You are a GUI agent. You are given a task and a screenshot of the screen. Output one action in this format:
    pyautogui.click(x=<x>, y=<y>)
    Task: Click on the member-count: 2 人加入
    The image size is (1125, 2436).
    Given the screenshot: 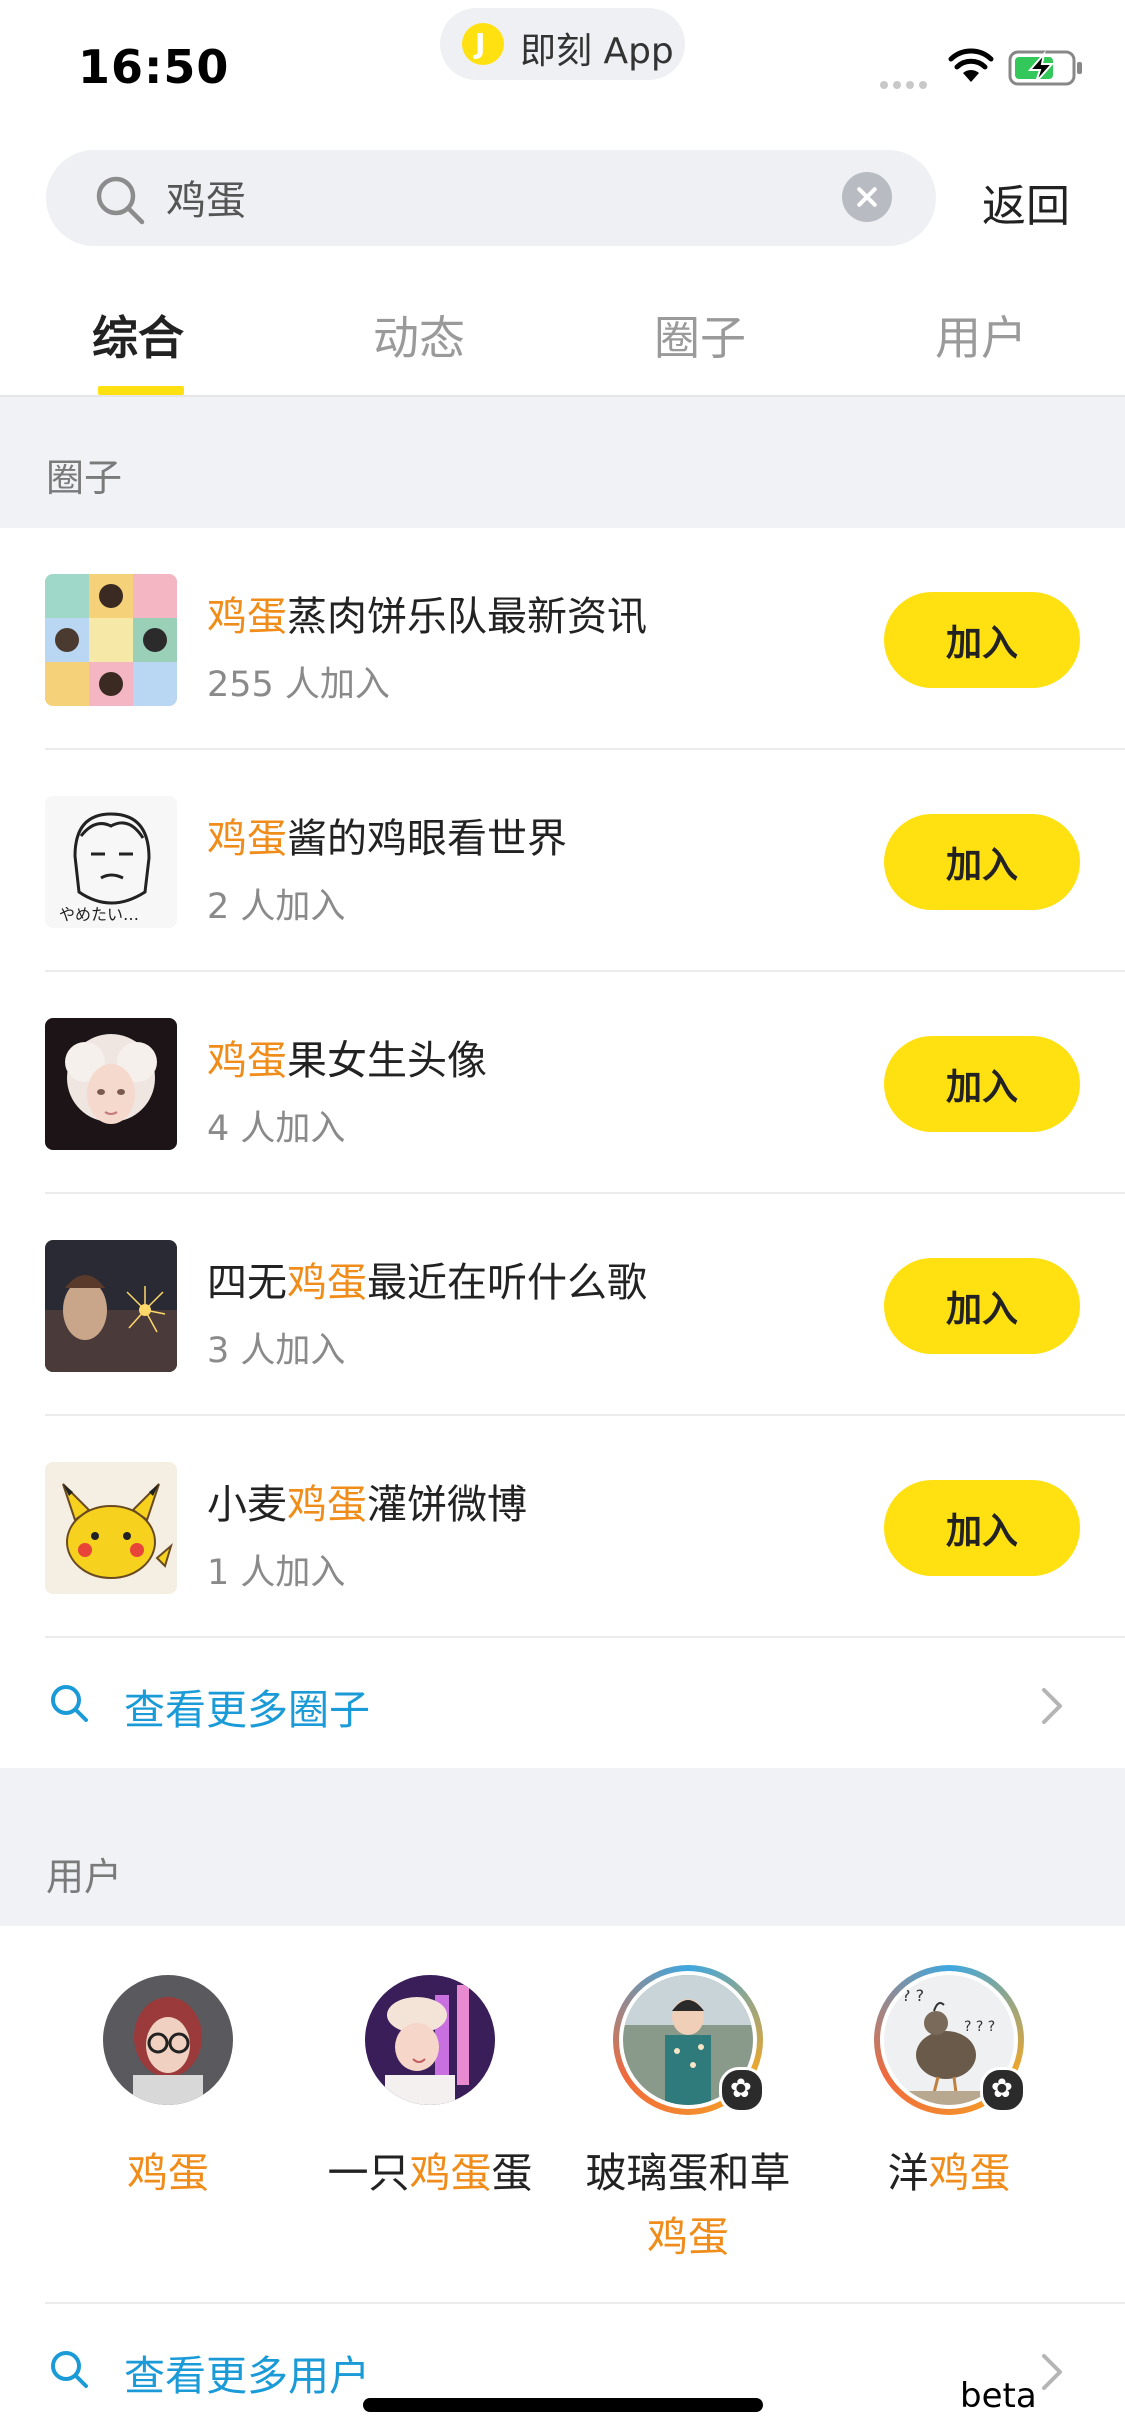 What is the action you would take?
    pyautogui.click(x=276, y=907)
    